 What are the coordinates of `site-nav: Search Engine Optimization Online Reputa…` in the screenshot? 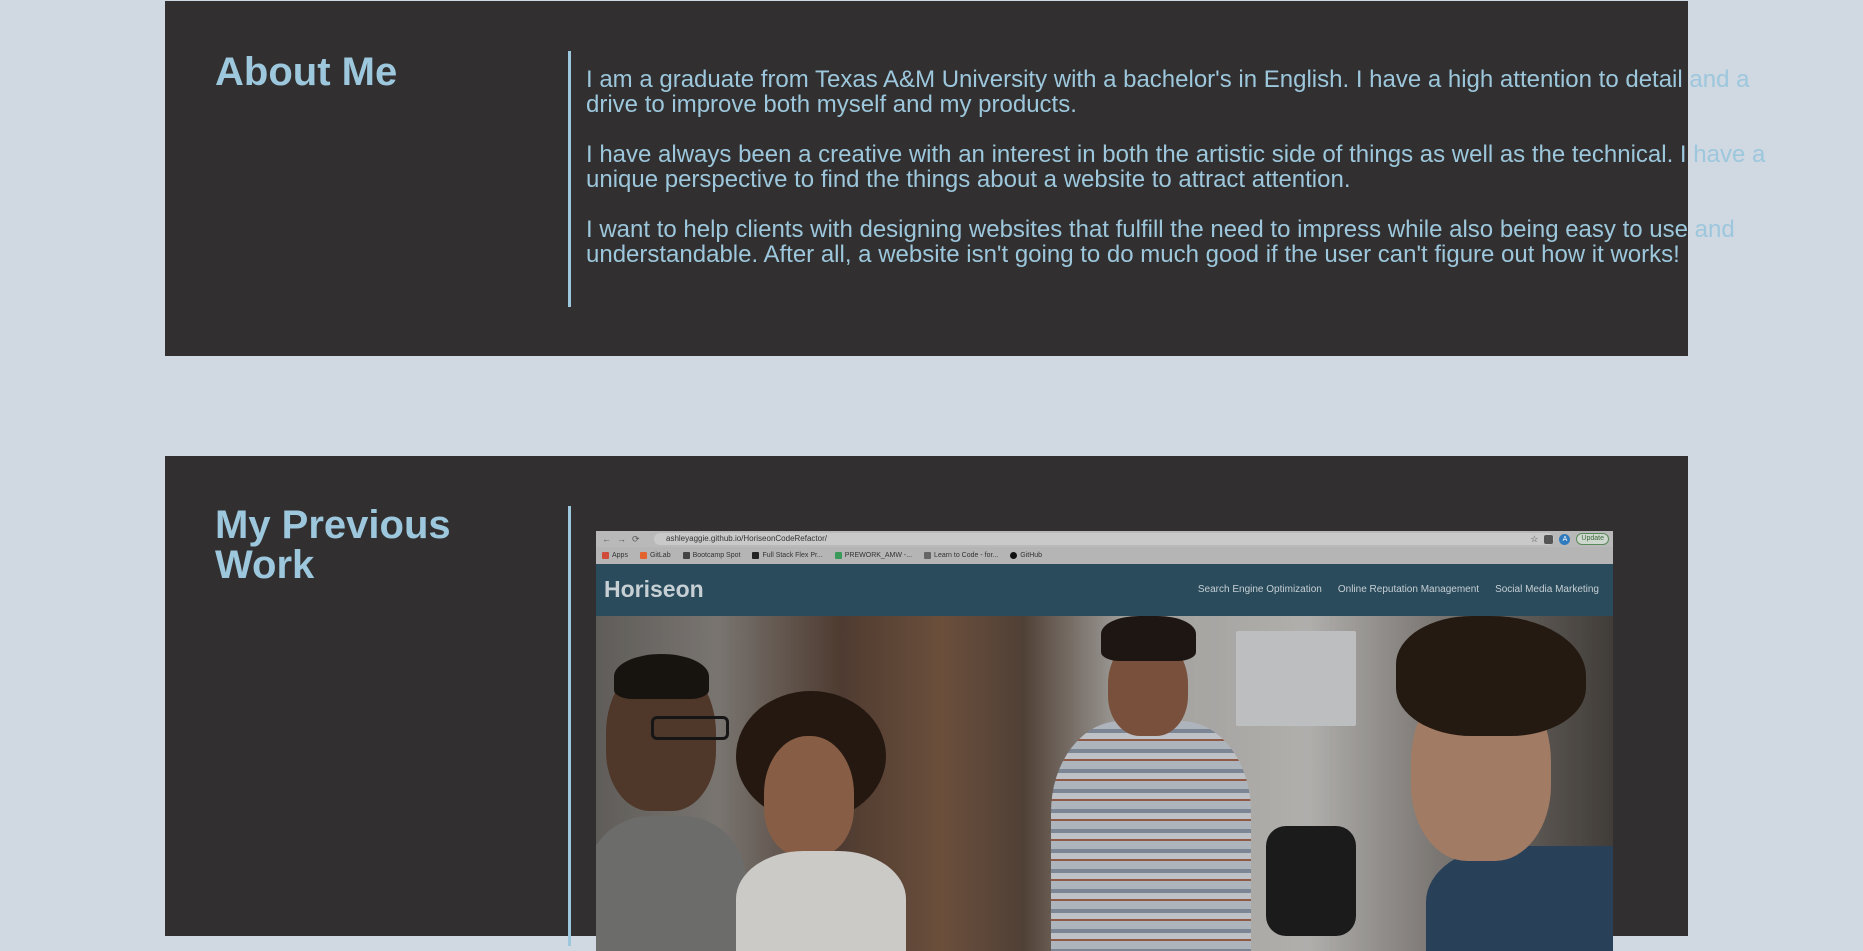 It's located at (1398, 589).